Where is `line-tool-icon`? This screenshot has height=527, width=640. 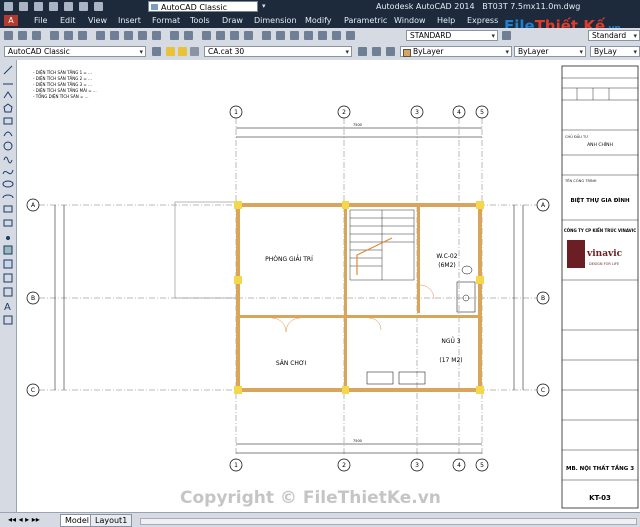 line-tool-icon is located at coordinates (8, 70).